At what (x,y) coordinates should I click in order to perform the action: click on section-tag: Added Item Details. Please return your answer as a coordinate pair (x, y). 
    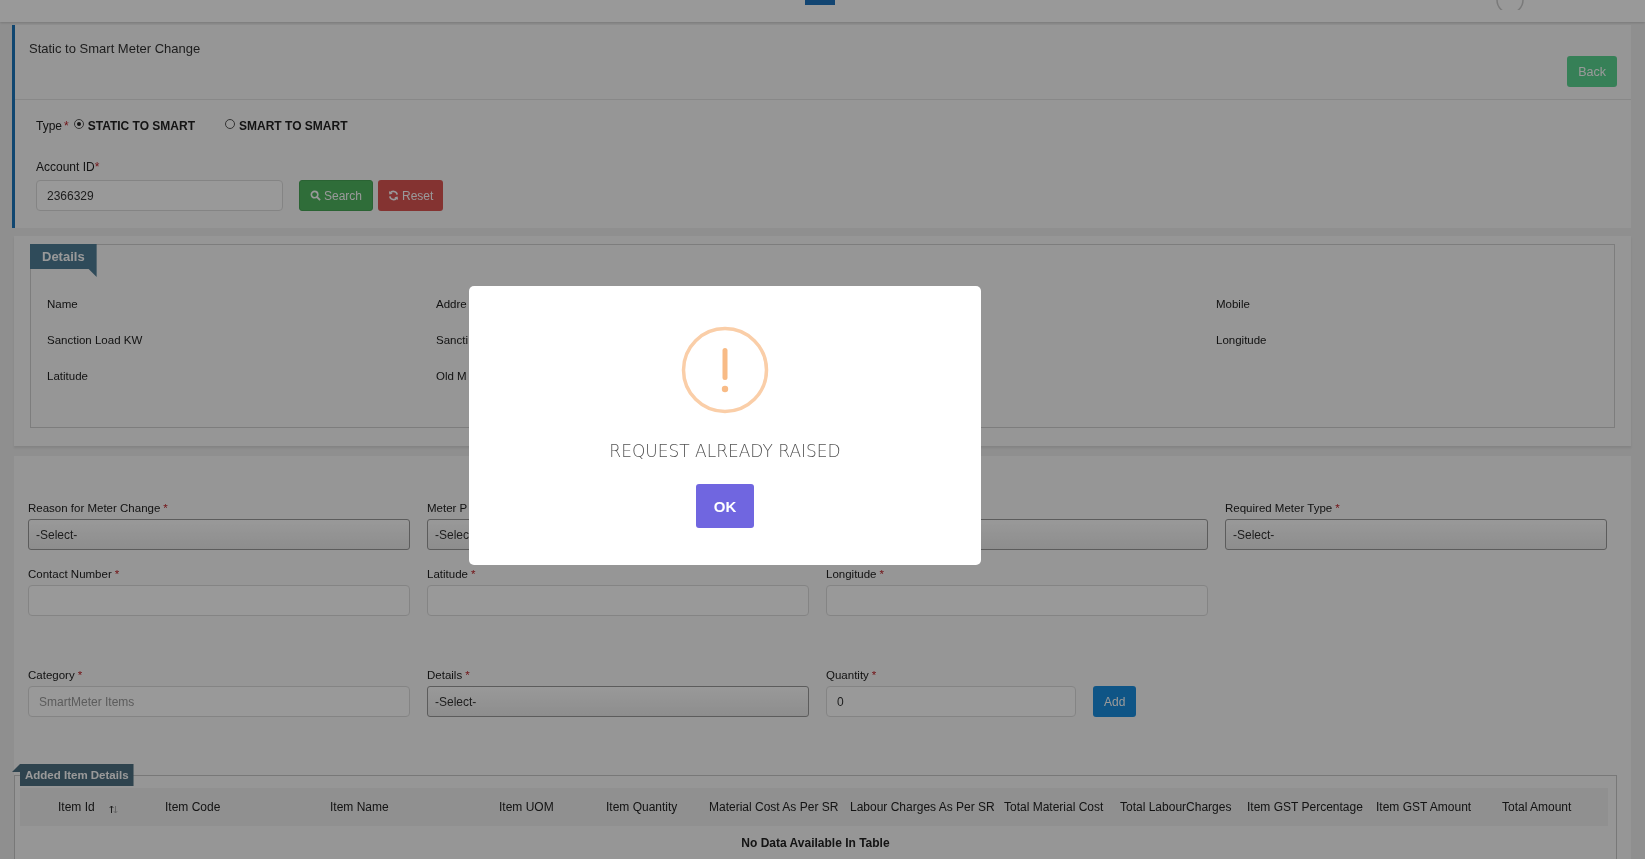
    Looking at the image, I should click on (73, 775).